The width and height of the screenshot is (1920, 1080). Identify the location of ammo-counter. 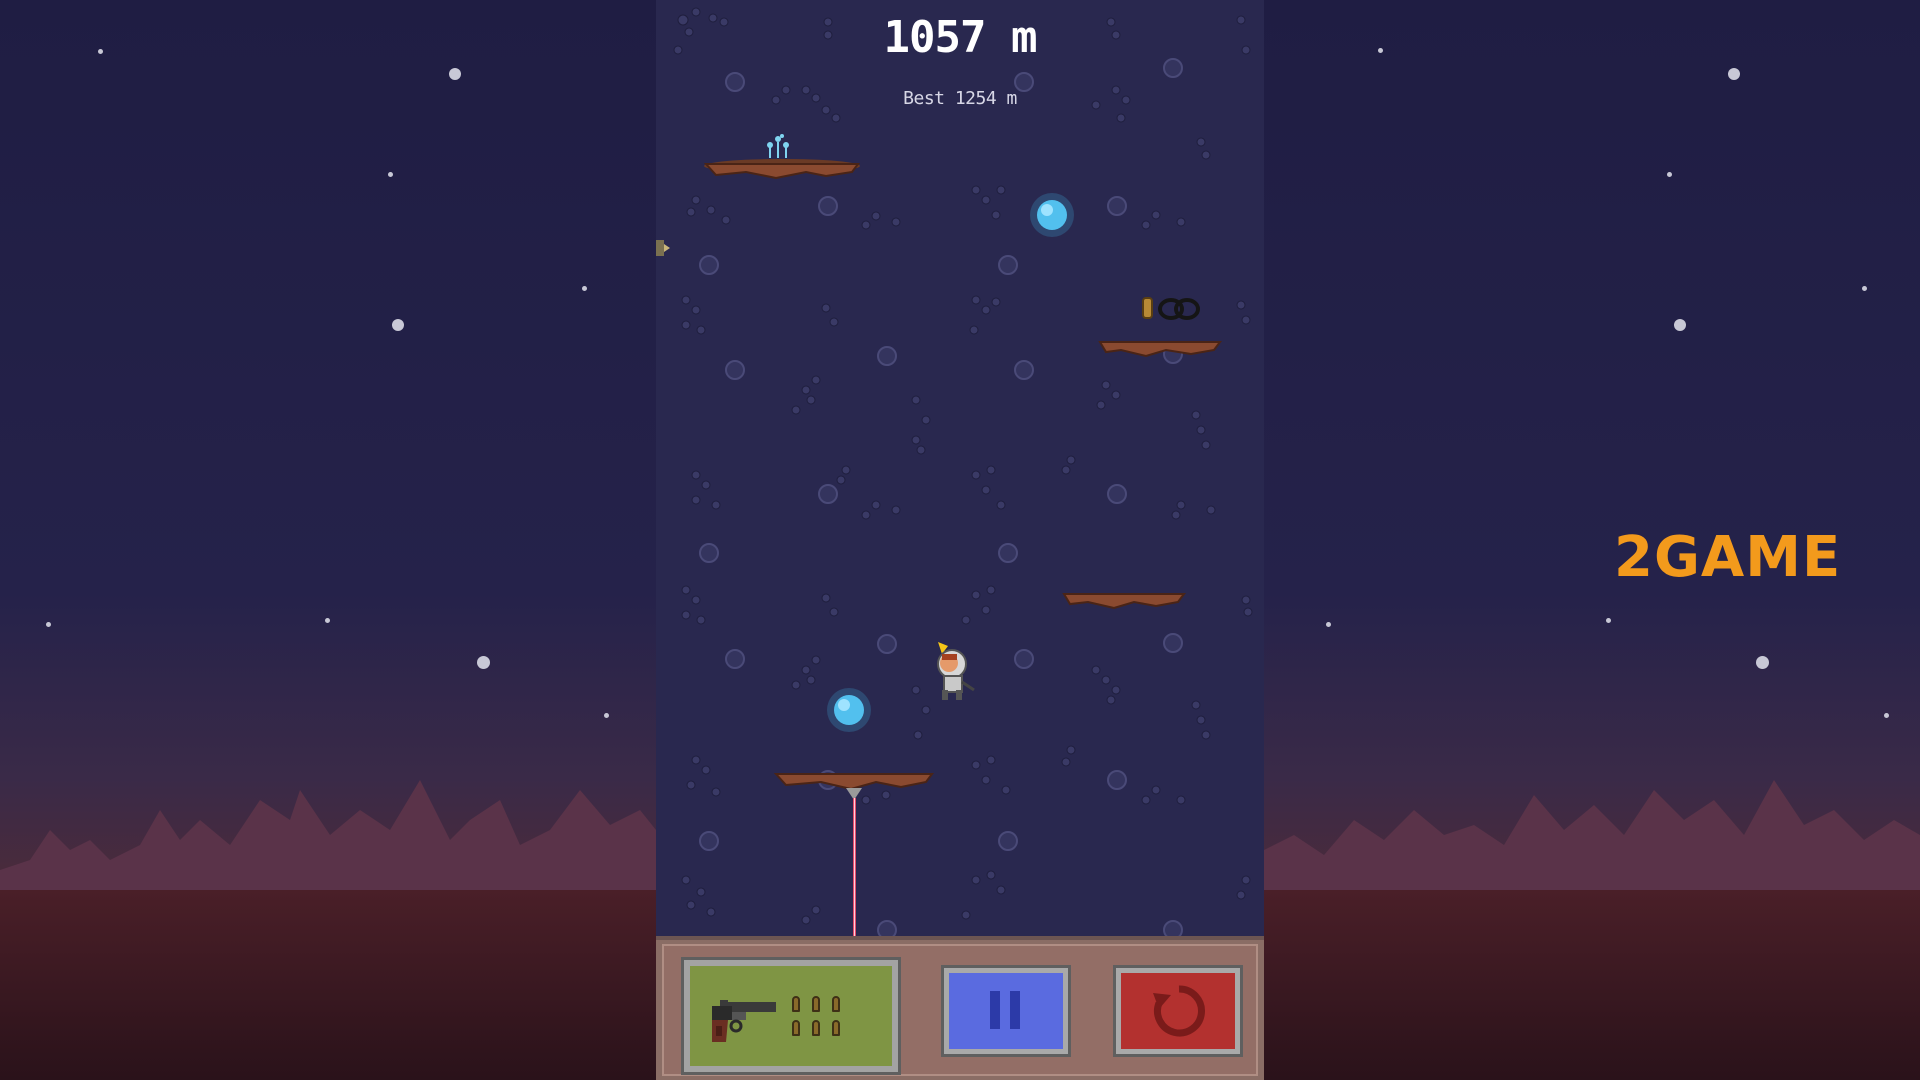
(820, 1016).